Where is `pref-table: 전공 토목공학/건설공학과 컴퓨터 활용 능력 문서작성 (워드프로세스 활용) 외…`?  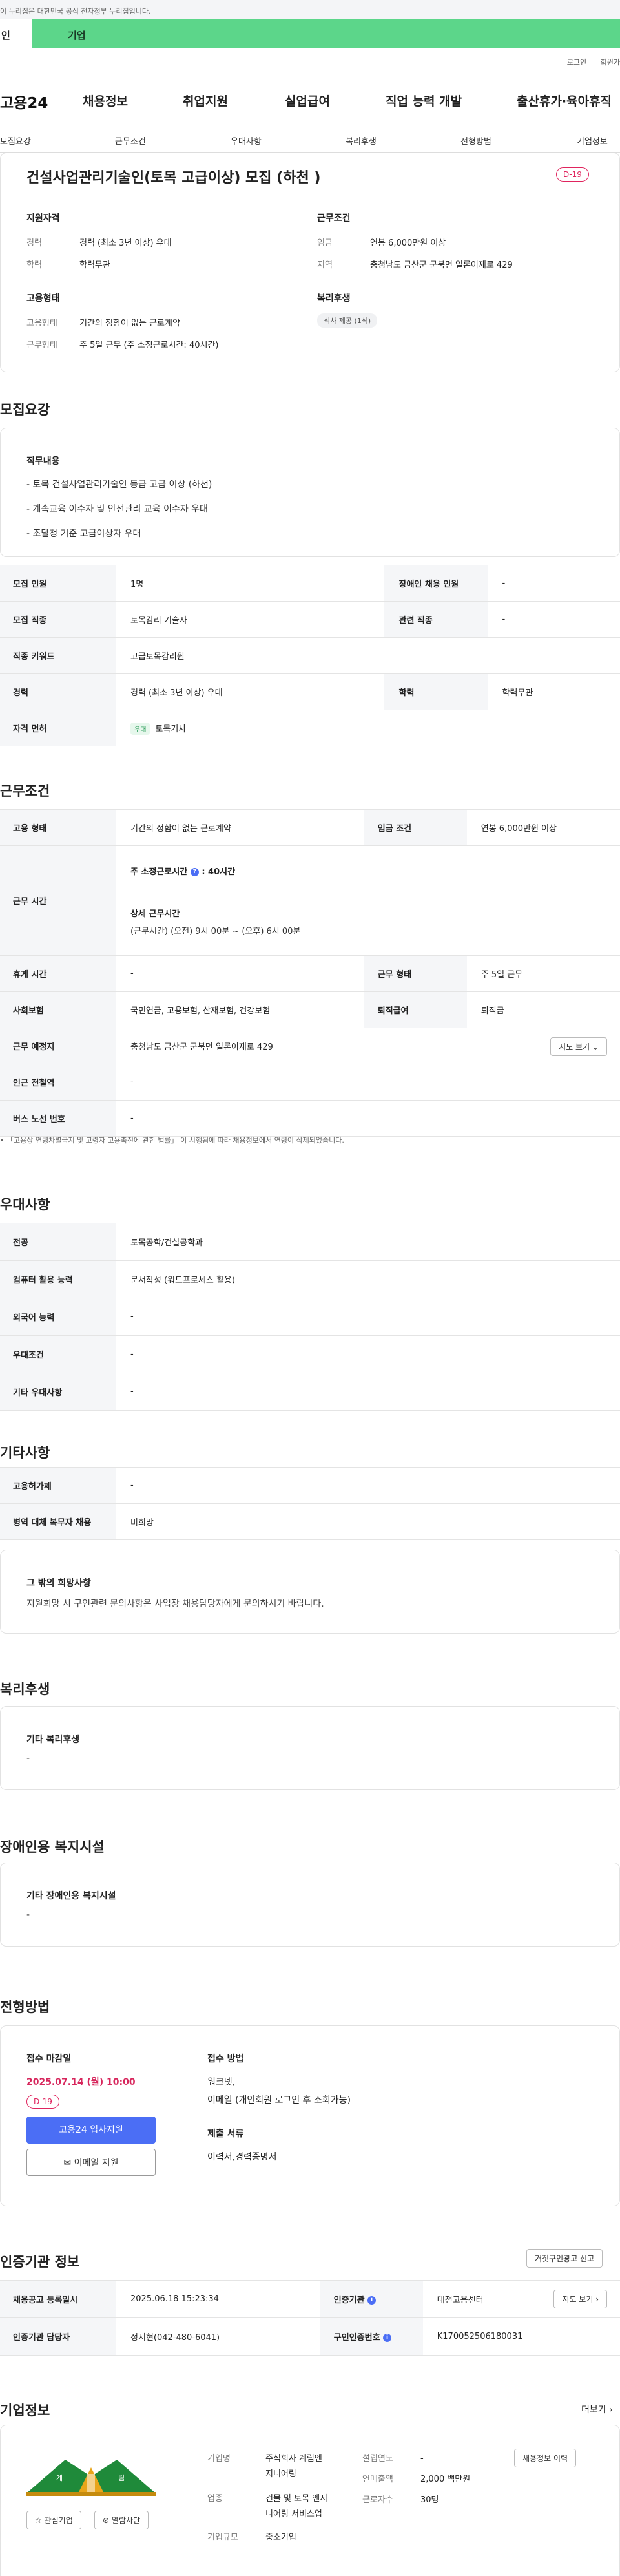 pref-table: 전공 토목공학/건설공학과 컴퓨터 활용 능력 문서작성 (워드프로세스 활용) 외… is located at coordinates (310, 1317).